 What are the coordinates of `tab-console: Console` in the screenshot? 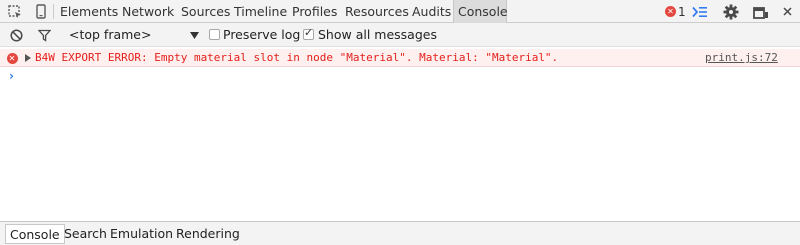 It's located at (480, 11).